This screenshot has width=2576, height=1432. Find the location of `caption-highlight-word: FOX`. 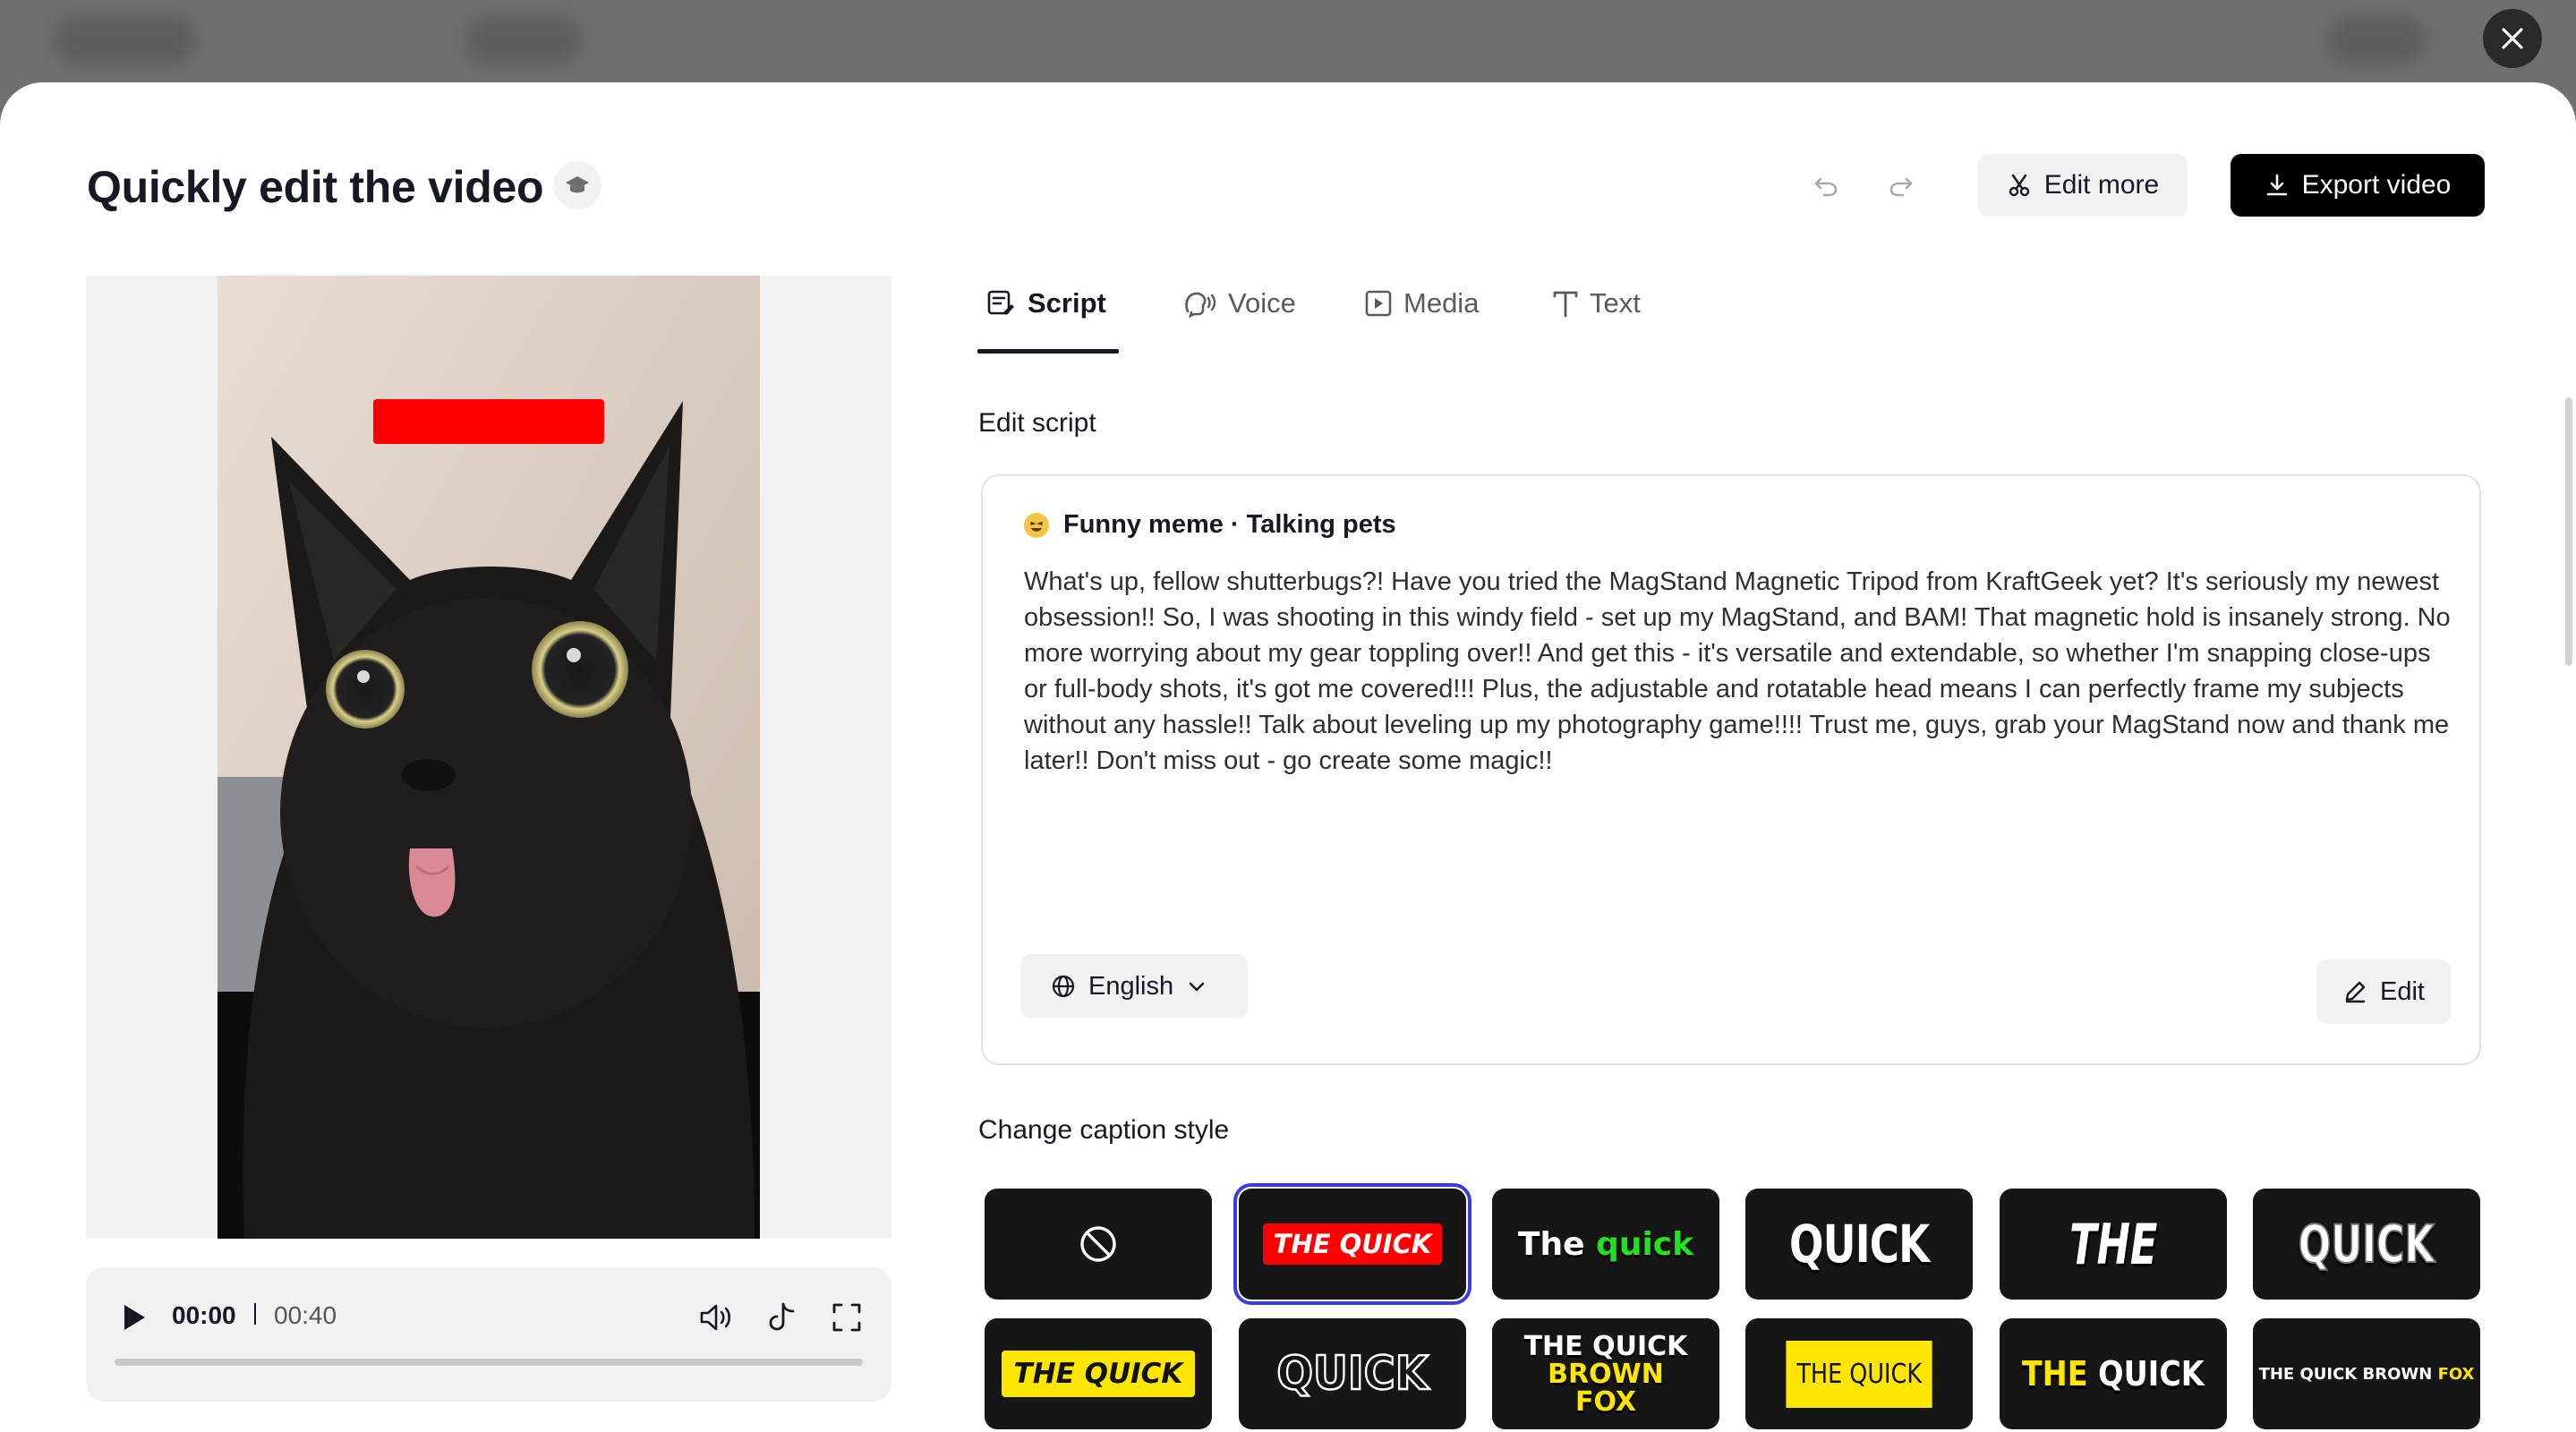

caption-highlight-word: FOX is located at coordinates (2456, 1374).